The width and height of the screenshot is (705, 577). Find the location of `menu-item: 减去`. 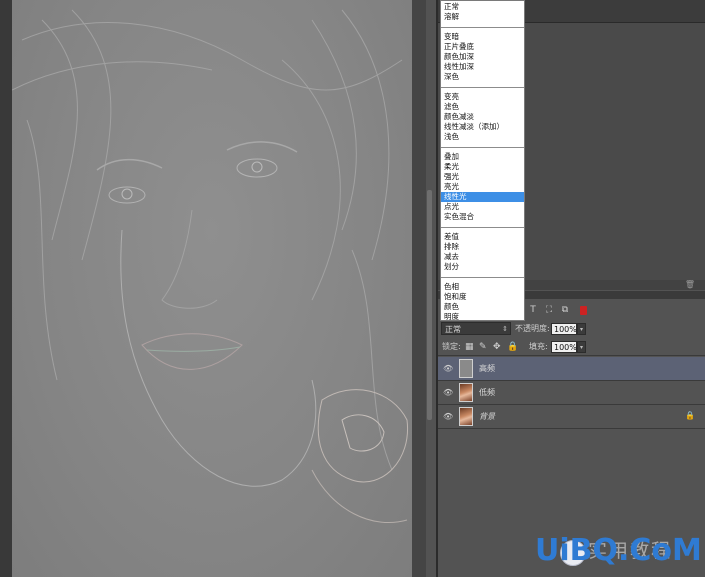

menu-item: 减去 is located at coordinates (482, 257).